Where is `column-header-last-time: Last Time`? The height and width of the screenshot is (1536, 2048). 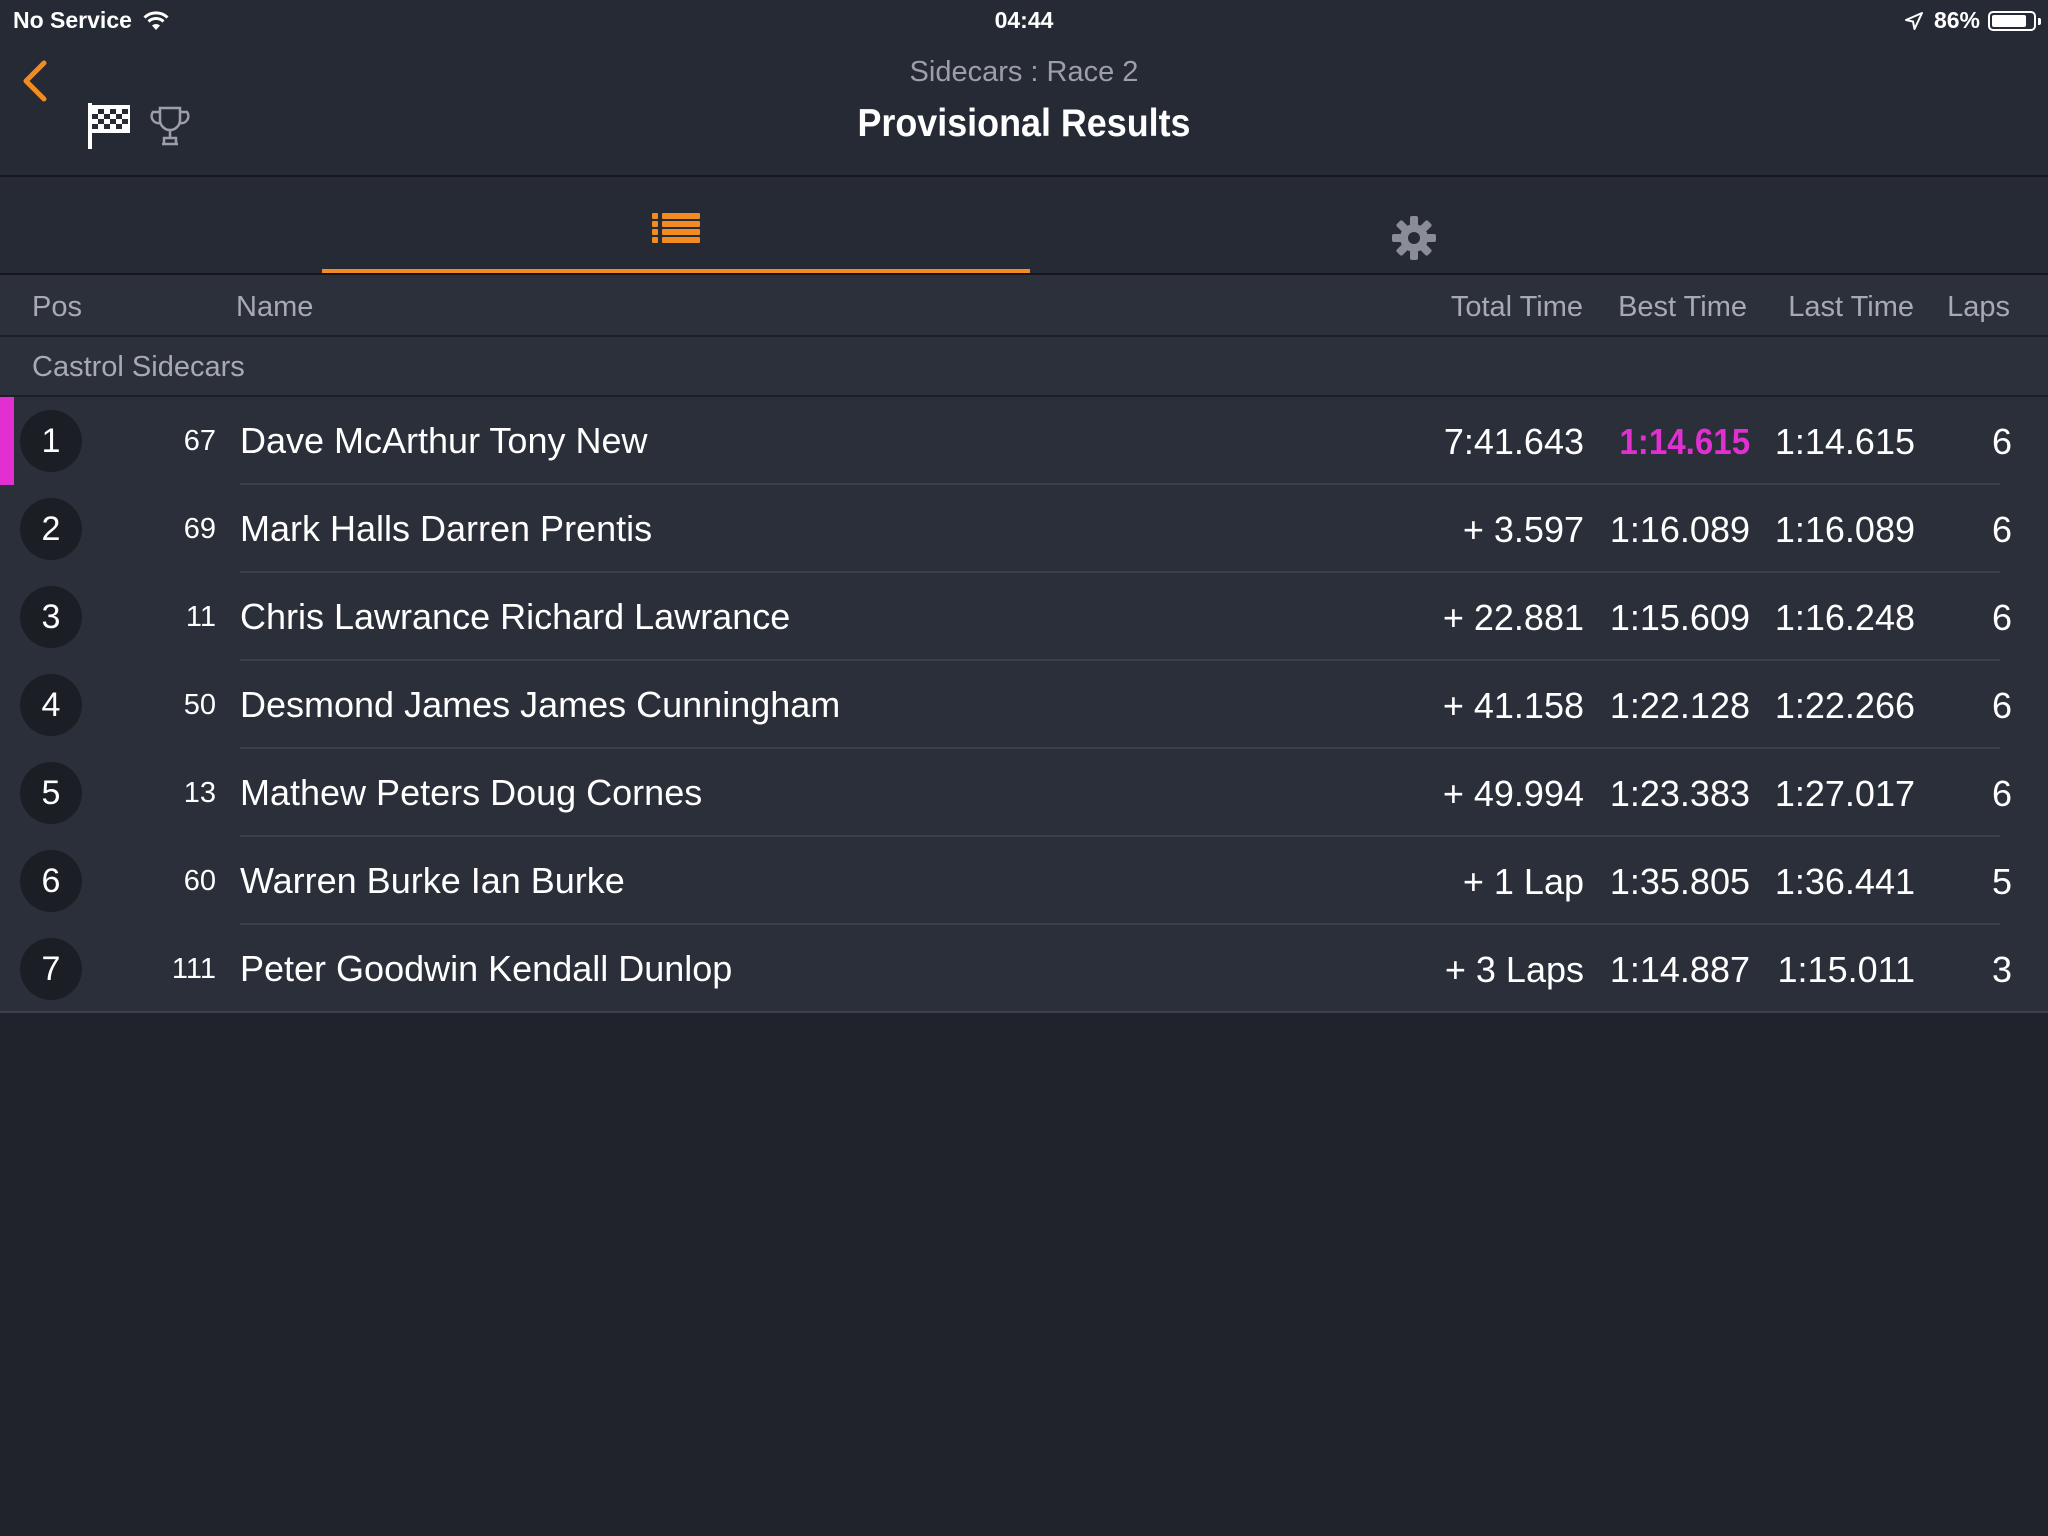 column-header-last-time: Last Time is located at coordinates (1851, 307).